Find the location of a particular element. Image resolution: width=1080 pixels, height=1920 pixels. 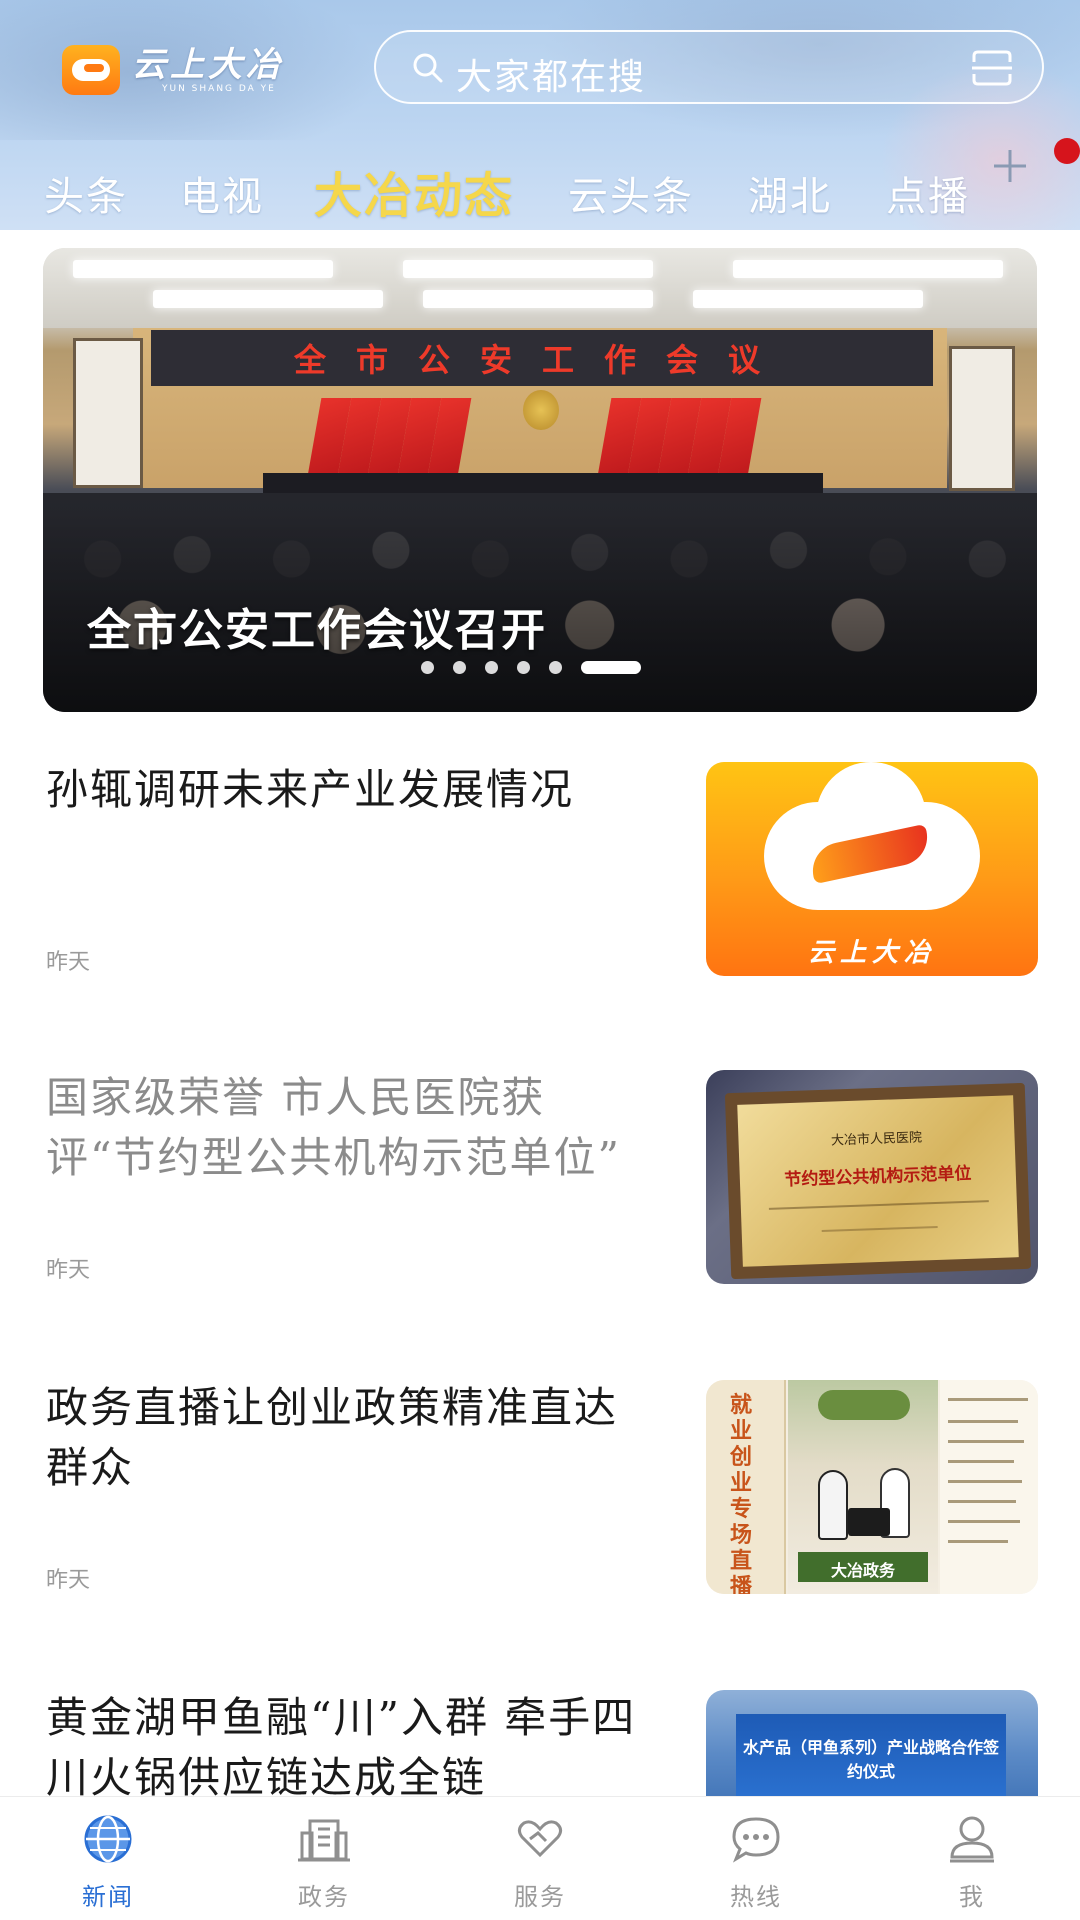

thumbnail-footer: 大冶政务 is located at coordinates (862, 1570).